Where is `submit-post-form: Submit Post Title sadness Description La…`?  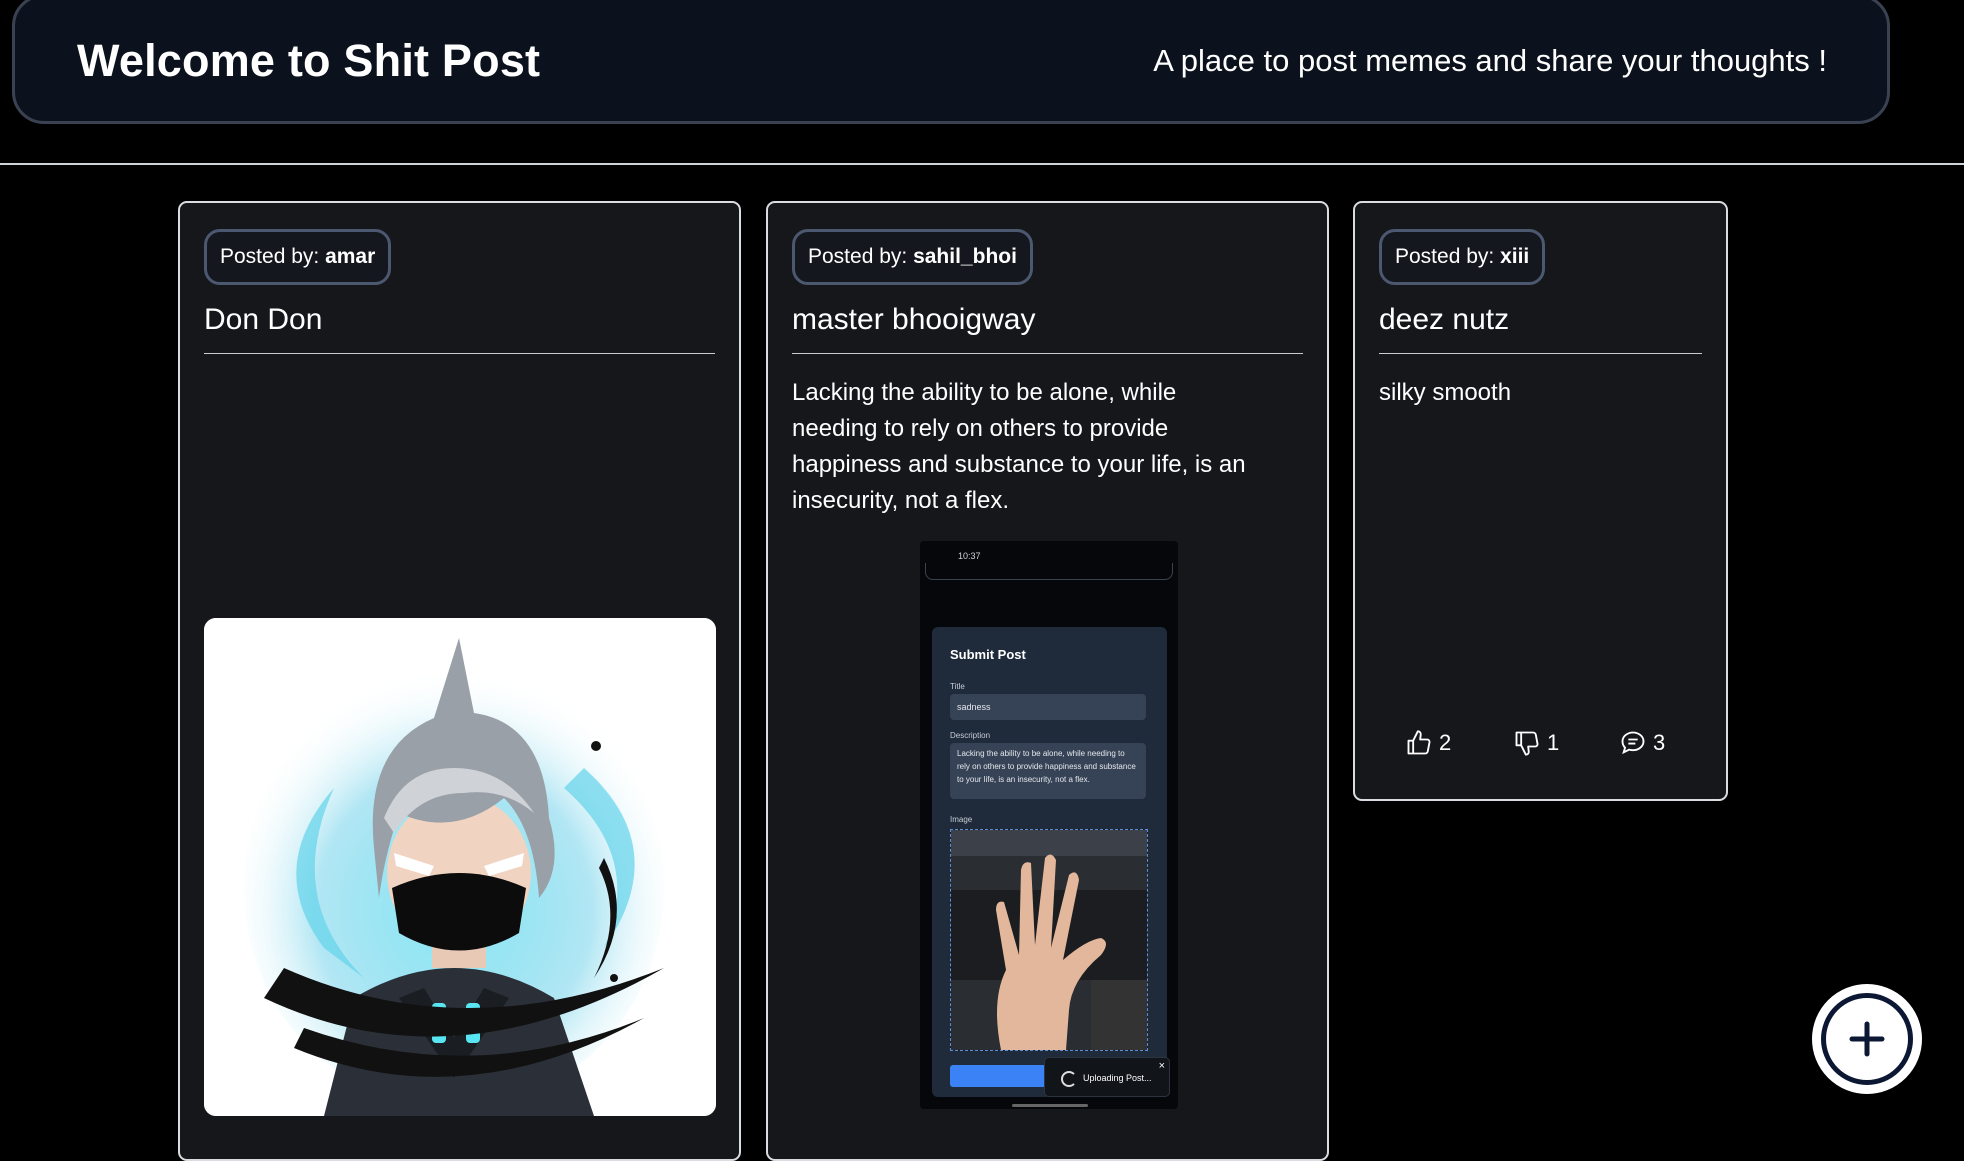 submit-post-form: Submit Post Title sadness Description La… is located at coordinates (1049, 862).